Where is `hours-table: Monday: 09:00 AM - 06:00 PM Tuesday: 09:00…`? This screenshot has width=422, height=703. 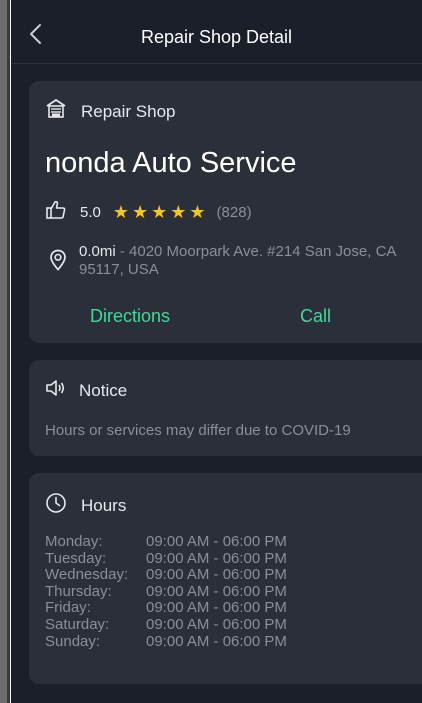
hours-table: Monday: 09:00 AM - 06:00 PM Tuesday: 09:00… is located at coordinates (166, 592).